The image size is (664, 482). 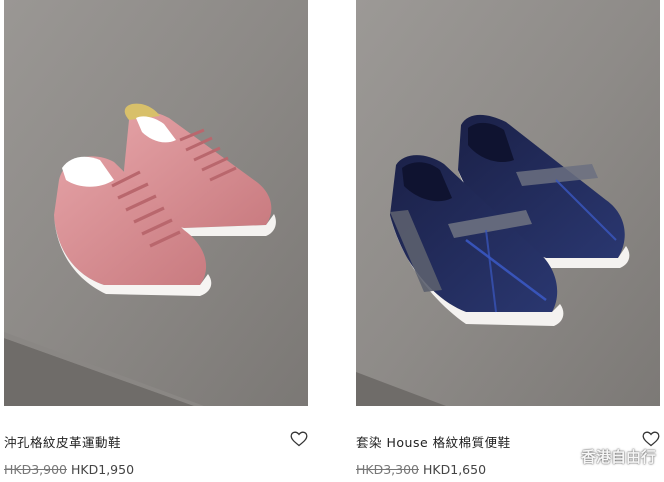 What do you see at coordinates (156, 444) in the screenshot?
I see `product-meta: 沖孔格紋皮革運動鞋 HKD3,900 HKD1,950` at bounding box center [156, 444].